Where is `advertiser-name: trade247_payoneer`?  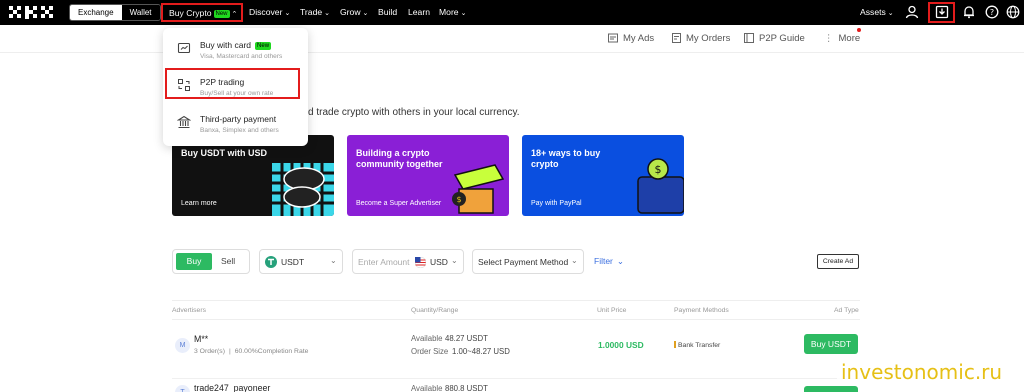 advertiser-name: trade247_payoneer is located at coordinates (232, 387).